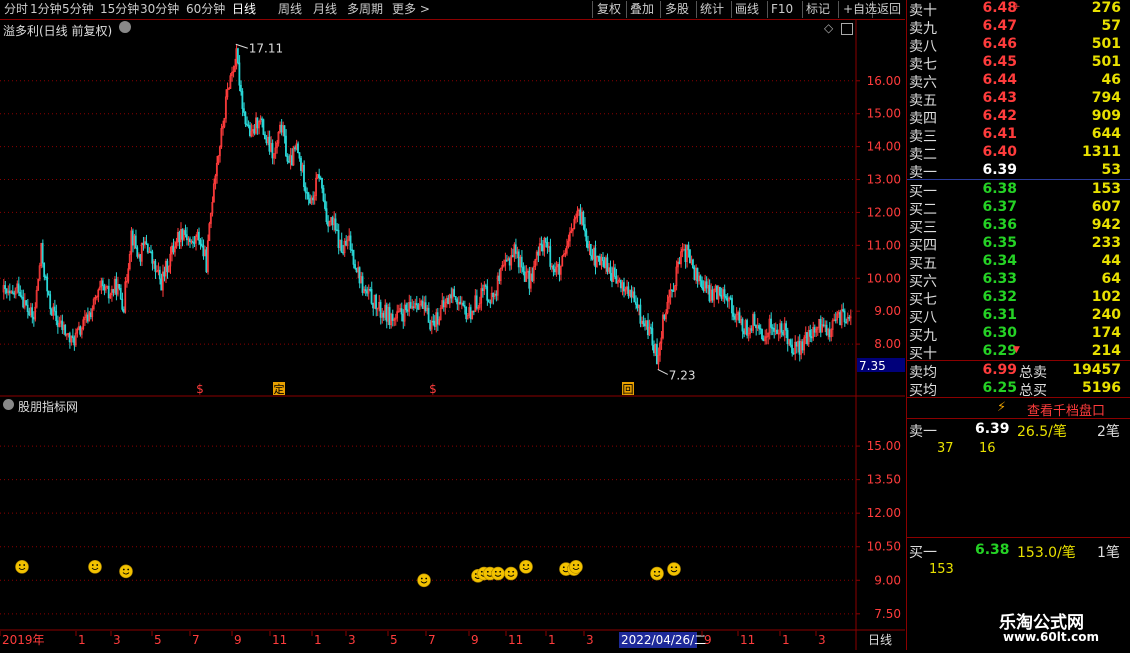  I want to click on bid-row: 买二 6.37 607, so click(1018, 208).